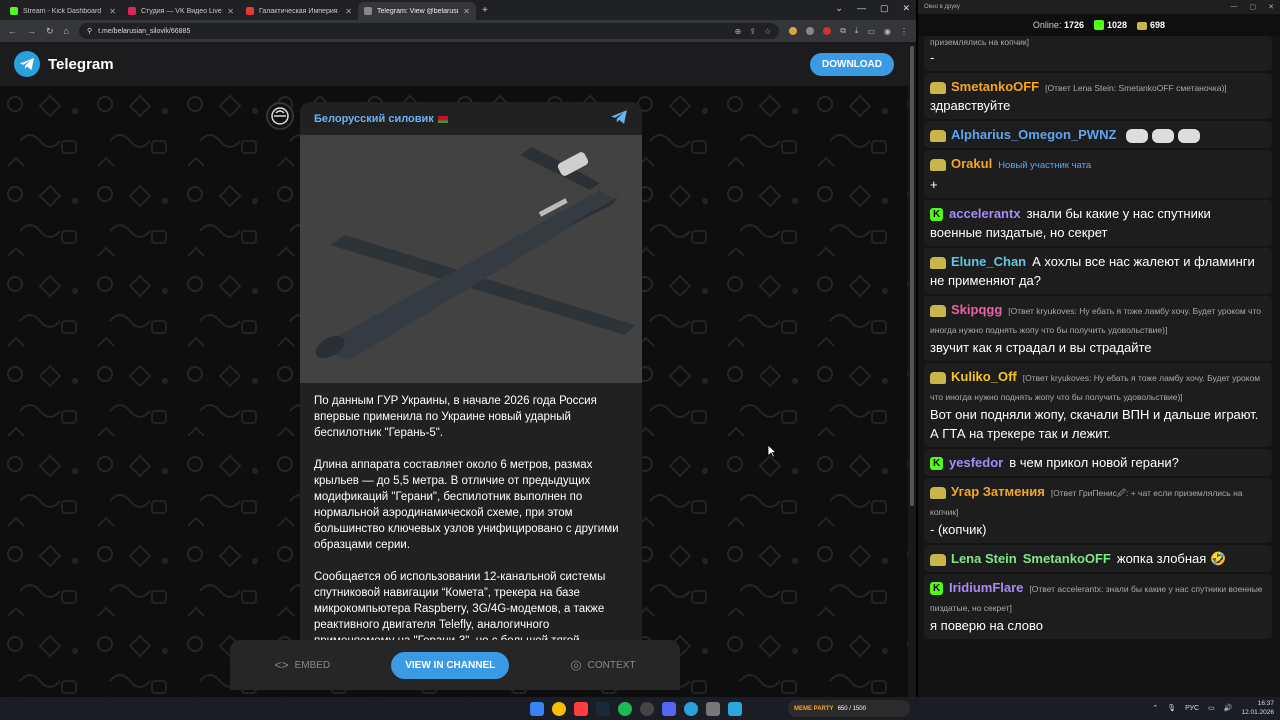 This screenshot has width=1280, height=720. I want to click on username: Угар Затмения, so click(998, 491).